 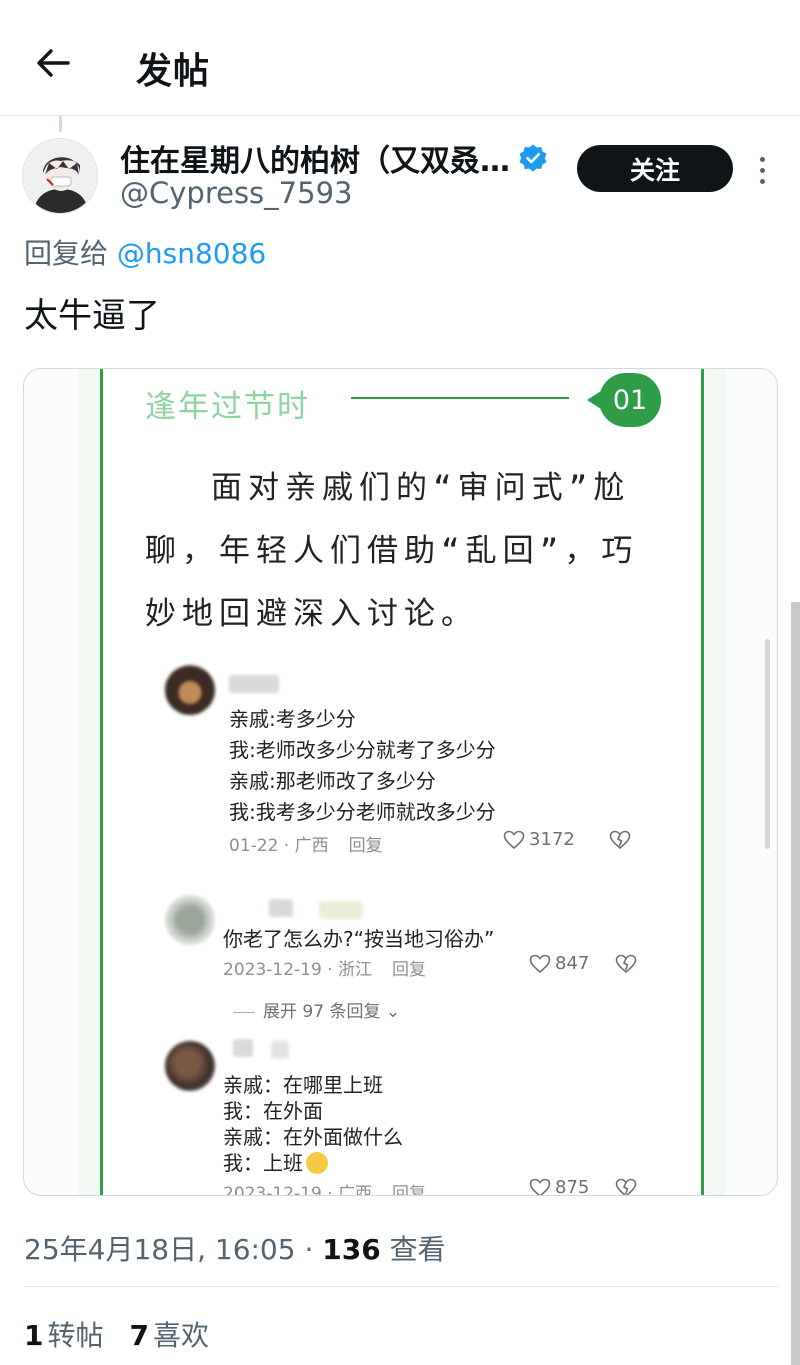 I want to click on post-timestamp: 25年4月18日, 16:05 · 136 查看, so click(x=235, y=1248).